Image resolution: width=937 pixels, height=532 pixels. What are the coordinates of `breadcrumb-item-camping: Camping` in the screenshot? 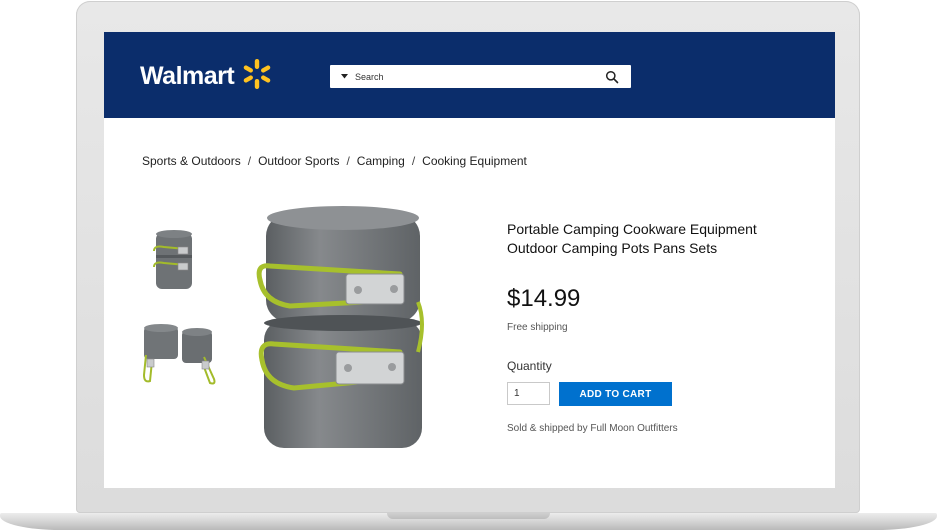 It's located at (381, 161).